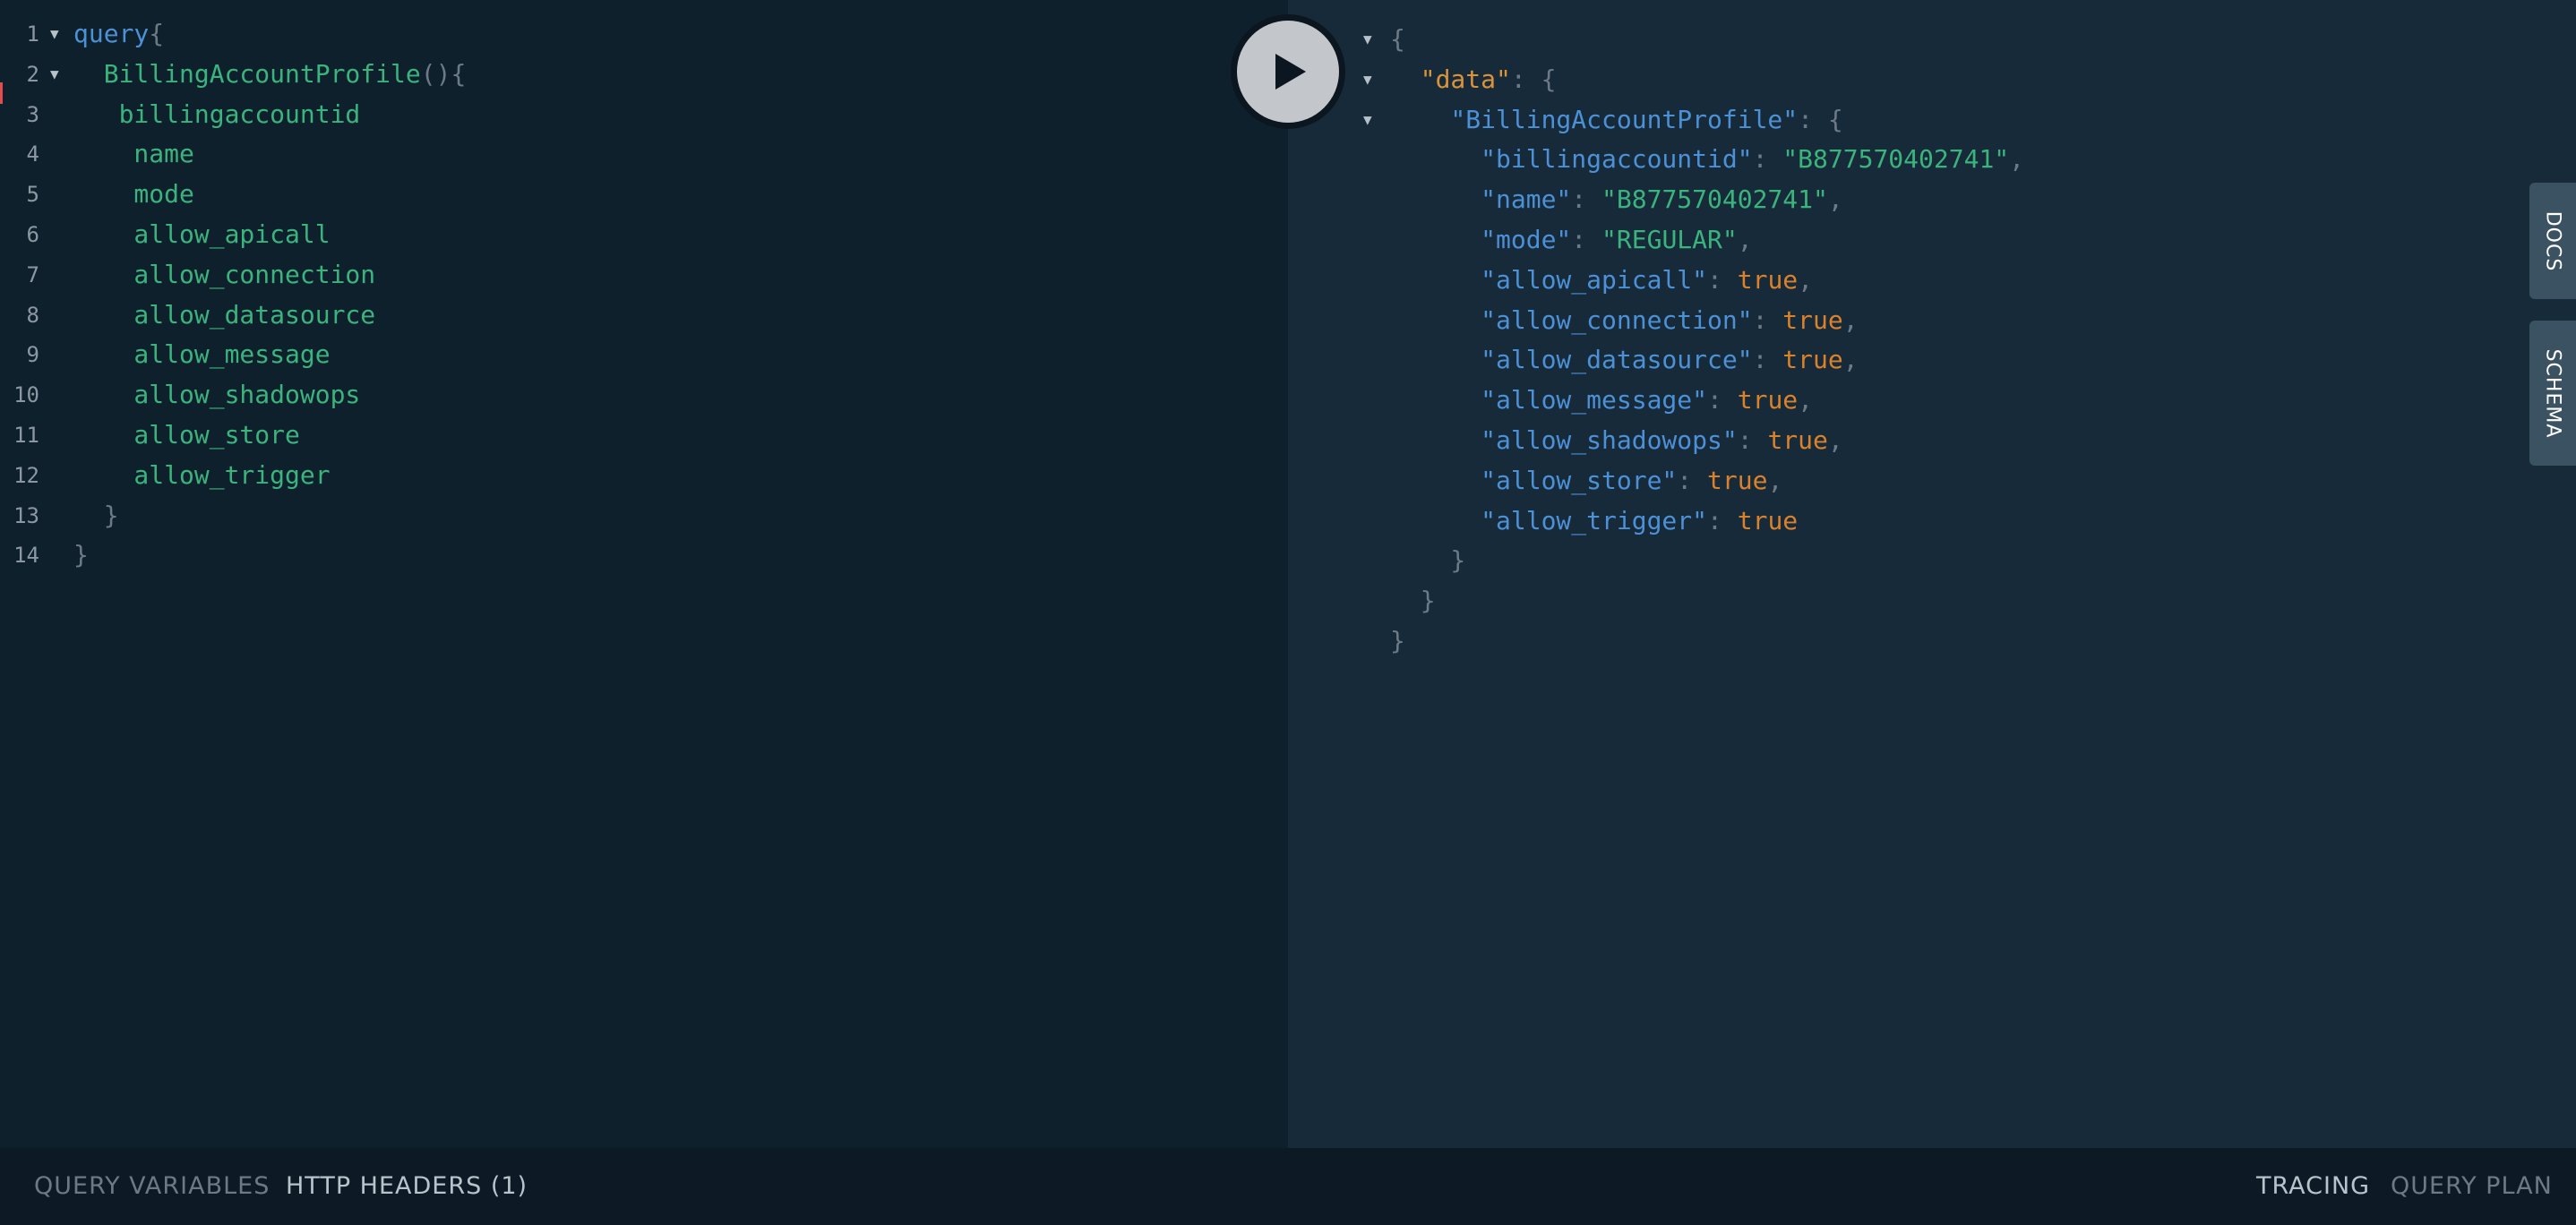 The image size is (2576, 1225). I want to click on schema-tab: SCHEMA, so click(2552, 393).